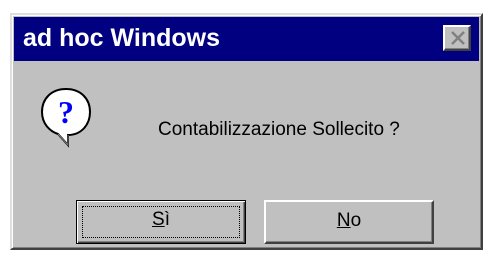  I want to click on no-button-label: No, so click(349, 220).